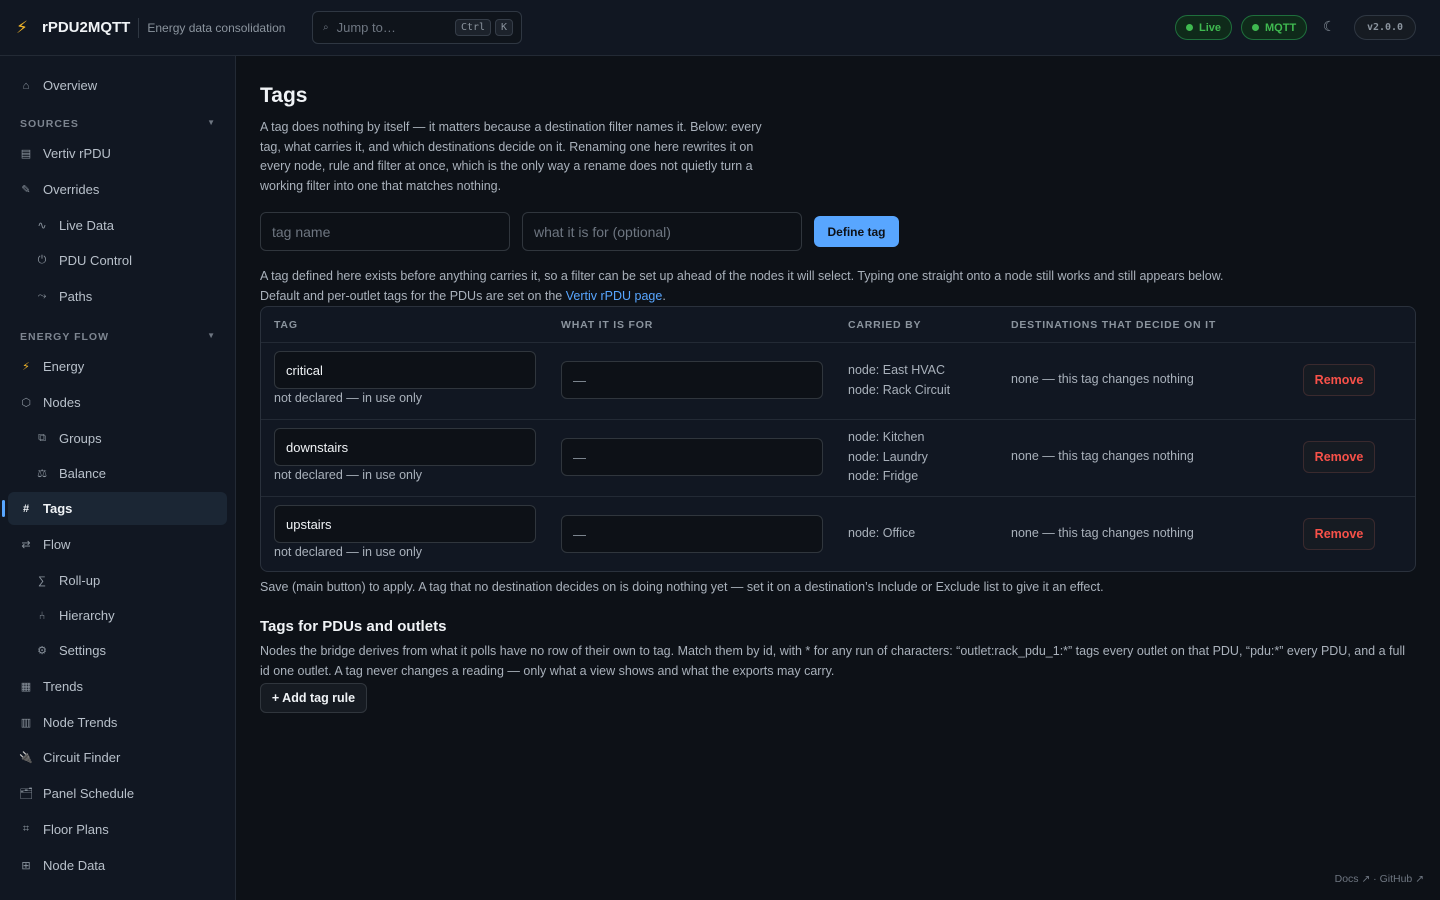 This screenshot has width=1440, height=900. What do you see at coordinates (473, 27) in the screenshot?
I see `kbd-ctrl: Ctrl` at bounding box center [473, 27].